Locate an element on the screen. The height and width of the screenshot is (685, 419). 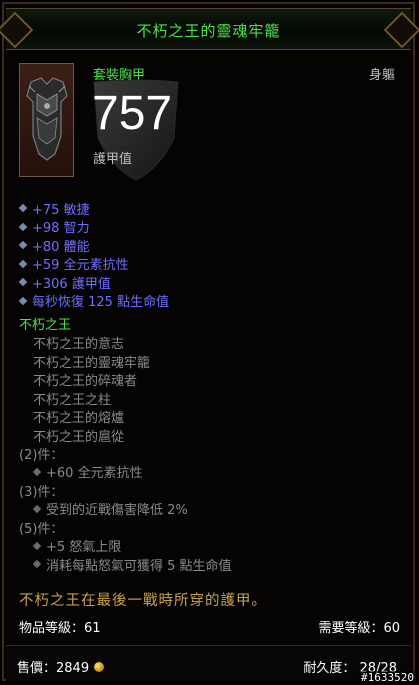
affix-text: +75 敏捷 is located at coordinates (61, 210).